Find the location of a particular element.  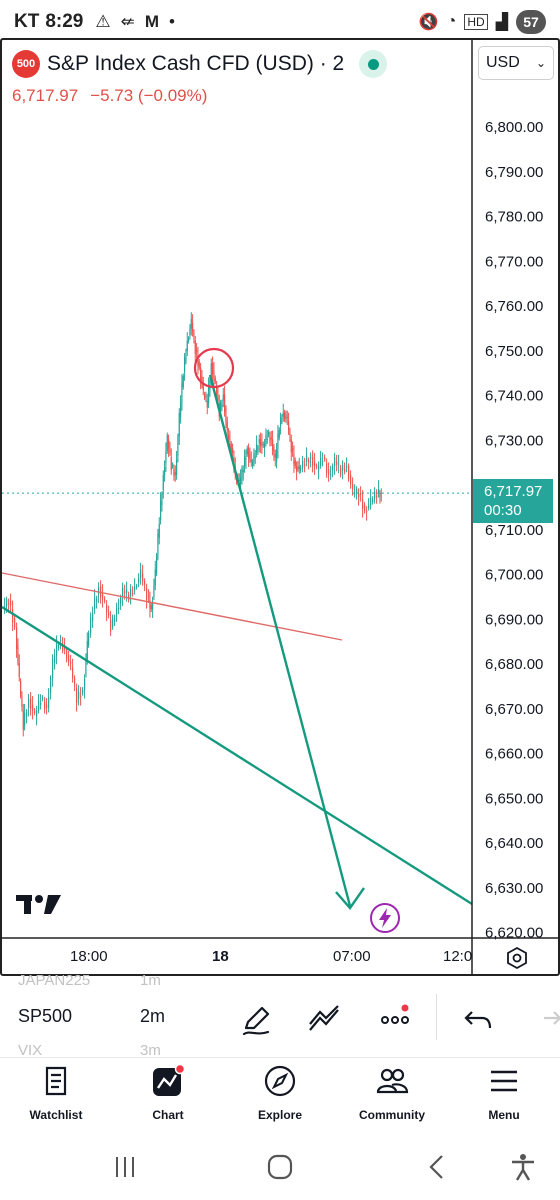

more-icon is located at coordinates (396, 1020).